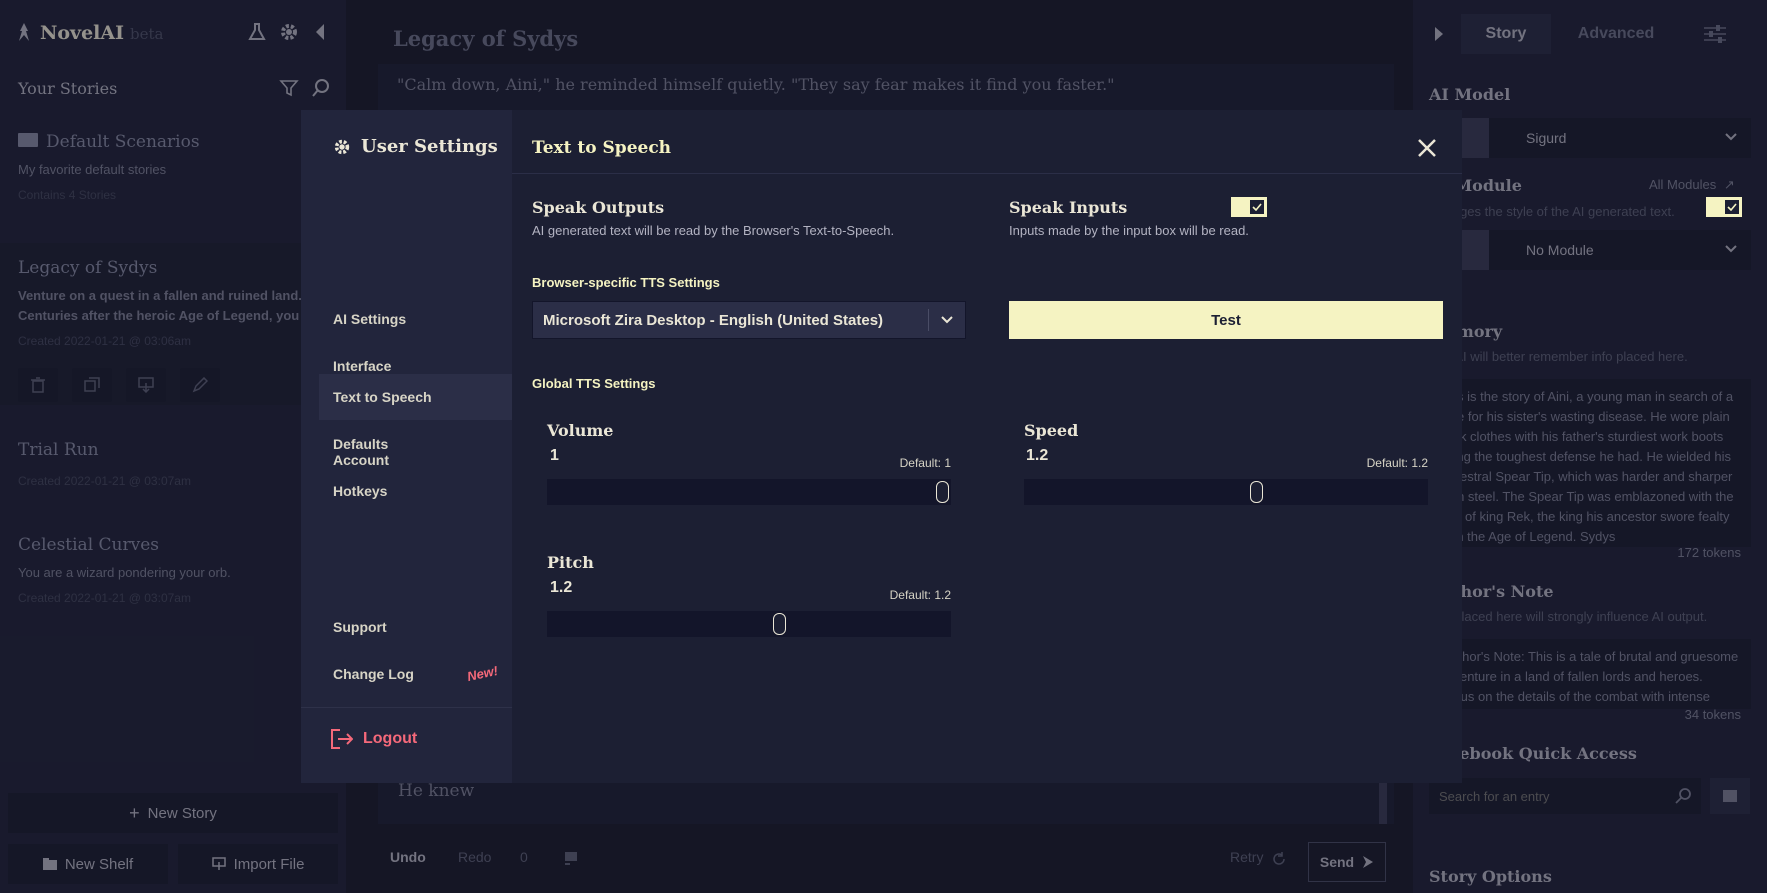 The width and height of the screenshot is (1767, 893). Describe the element at coordinates (749, 492) in the screenshot. I see `volume-slider` at that location.